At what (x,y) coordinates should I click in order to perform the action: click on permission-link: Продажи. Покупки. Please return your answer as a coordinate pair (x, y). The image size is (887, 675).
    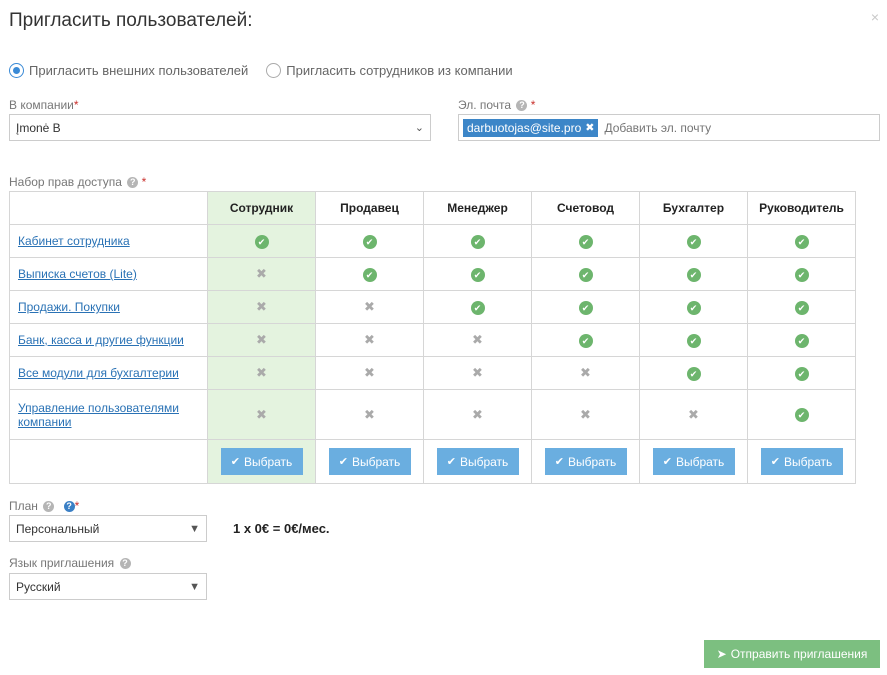
    Looking at the image, I should click on (69, 307).